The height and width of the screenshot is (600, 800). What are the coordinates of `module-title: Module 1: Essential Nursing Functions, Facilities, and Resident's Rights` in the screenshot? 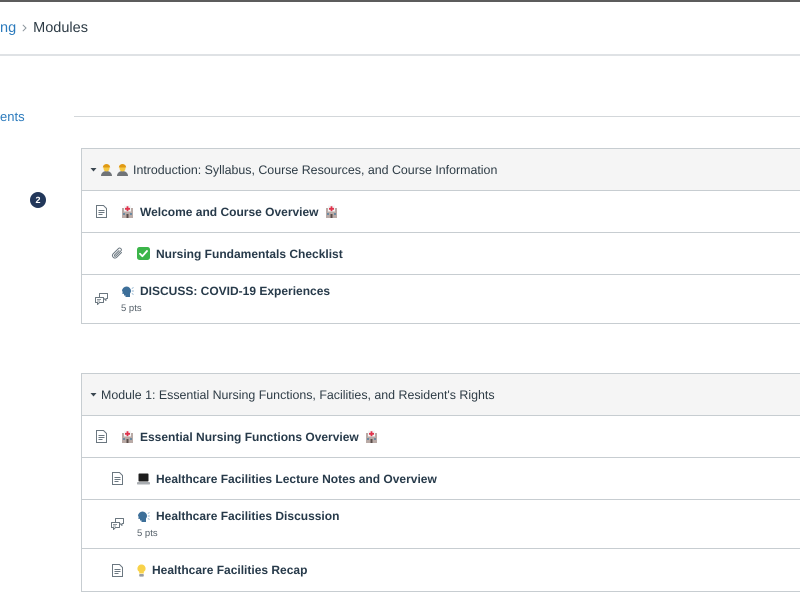 It's located at (298, 395).